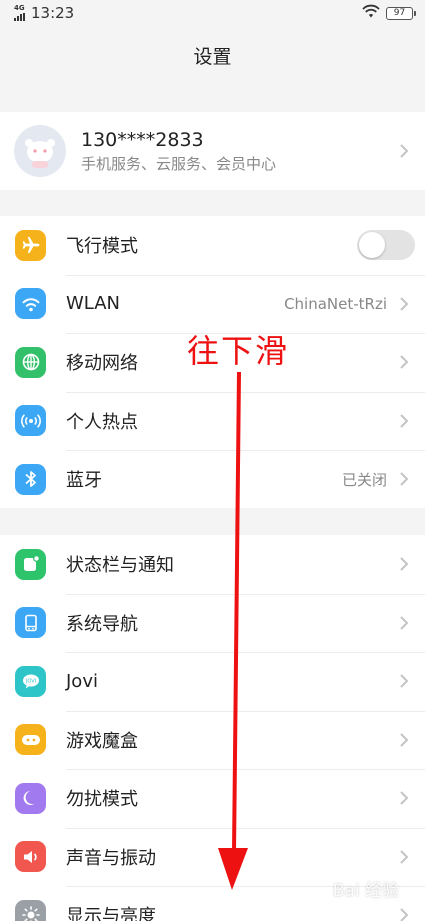  Describe the element at coordinates (30, 245) in the screenshot. I see `airplane-icon` at that location.